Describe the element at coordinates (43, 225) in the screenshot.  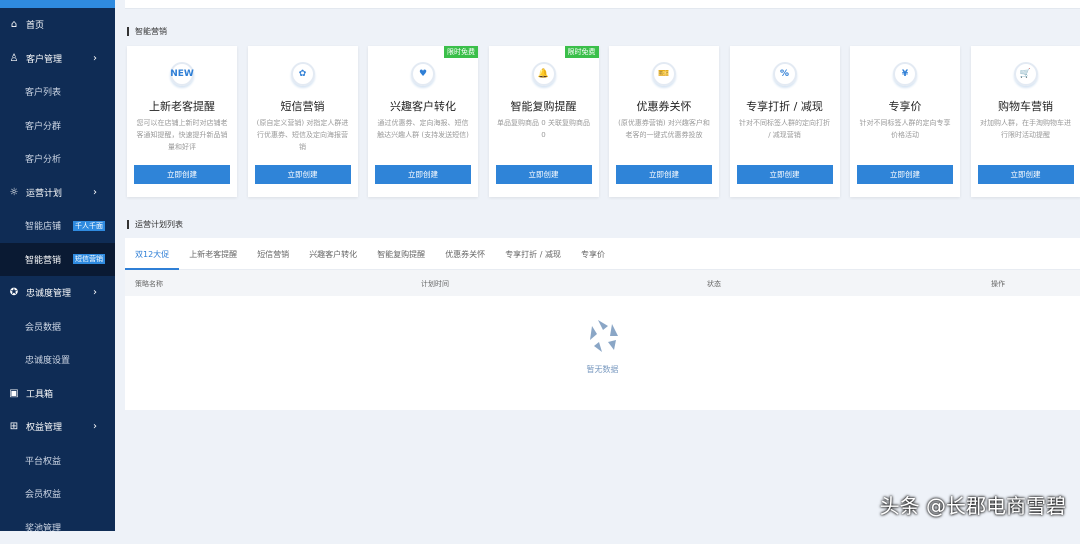
I see `sidebar-item-label: 智能店铺` at that location.